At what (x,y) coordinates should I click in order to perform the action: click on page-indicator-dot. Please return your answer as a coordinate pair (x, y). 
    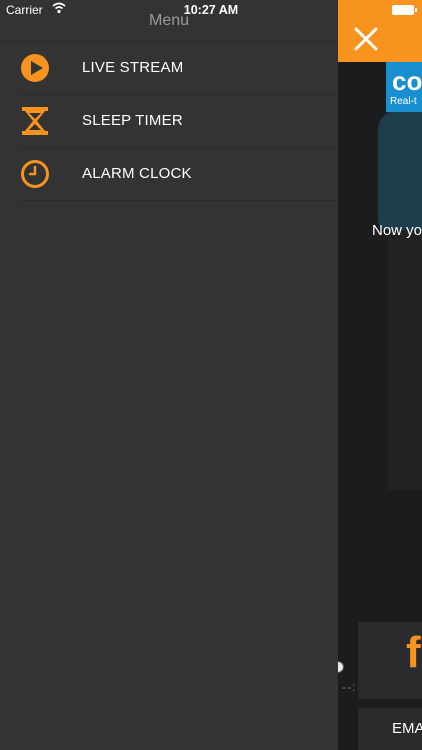
    Looking at the image, I should click on (341, 667).